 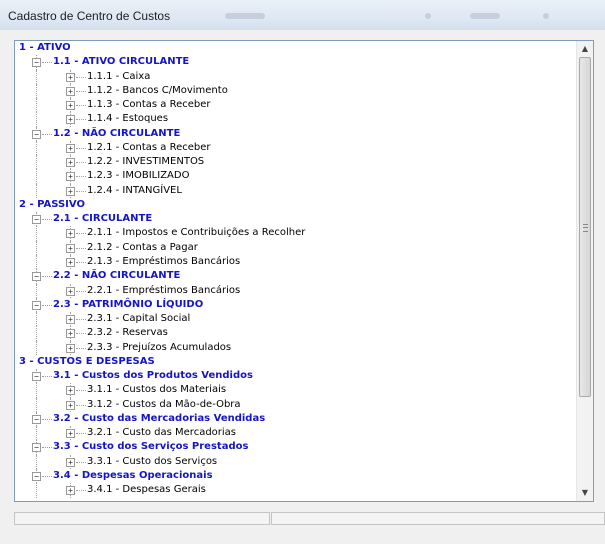 I want to click on tree-group-node: − 3.2 - Custo das Mercadorias Vendidas, so click(x=295, y=419).